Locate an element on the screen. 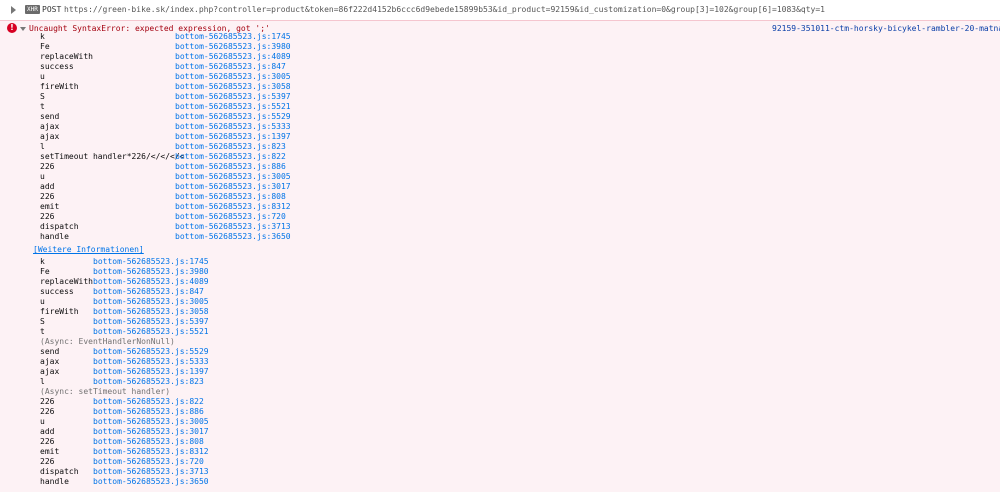 The image size is (1000, 492). stack-frame: success bottom-562685523.js:847 is located at coordinates (500, 67).